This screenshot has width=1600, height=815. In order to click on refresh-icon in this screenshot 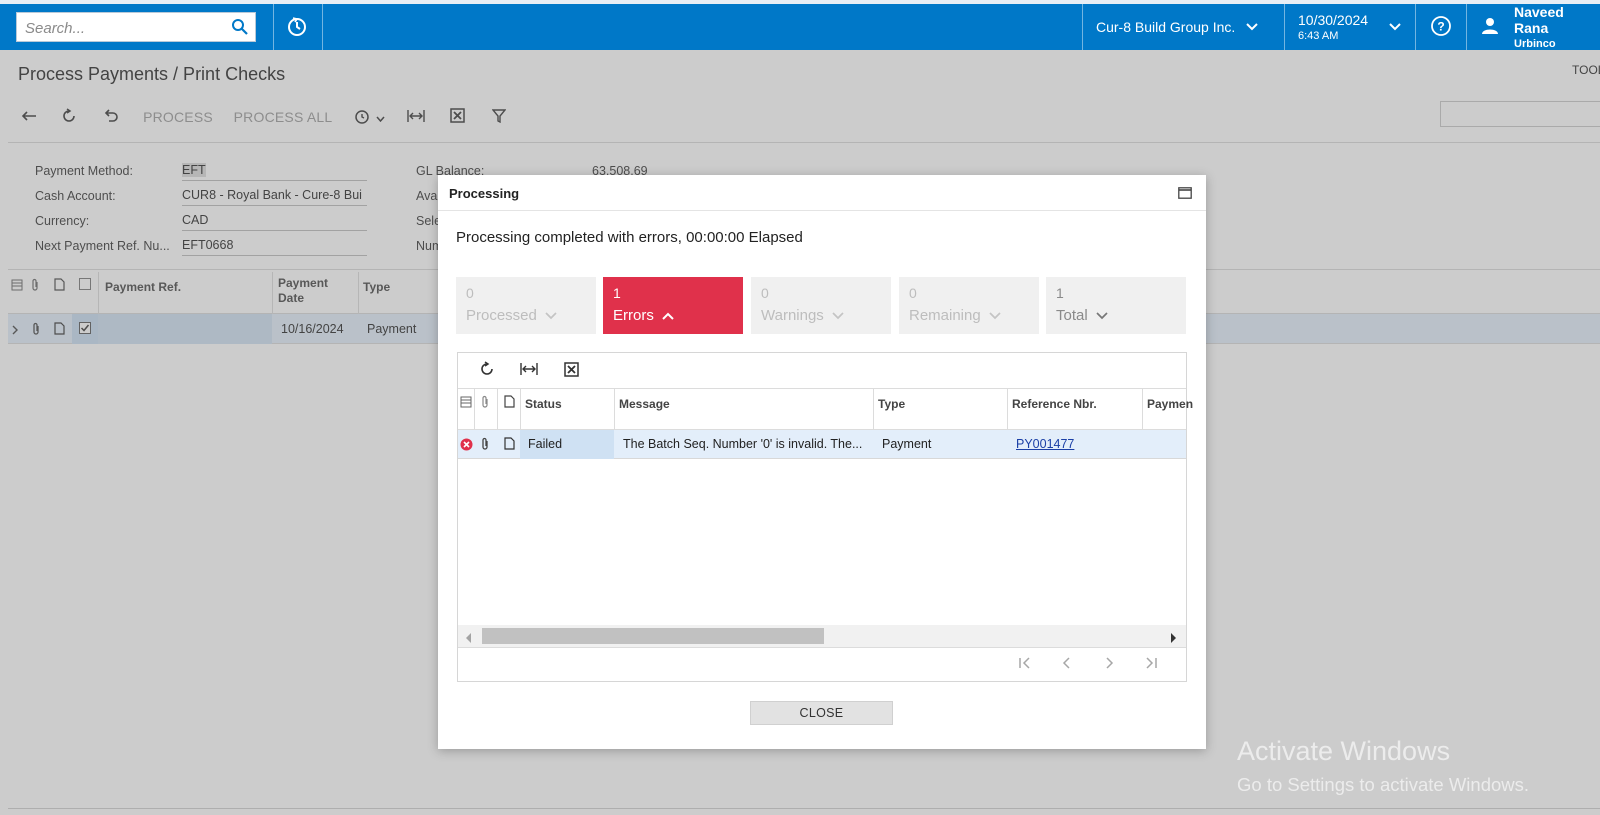, I will do `click(487, 370)`.